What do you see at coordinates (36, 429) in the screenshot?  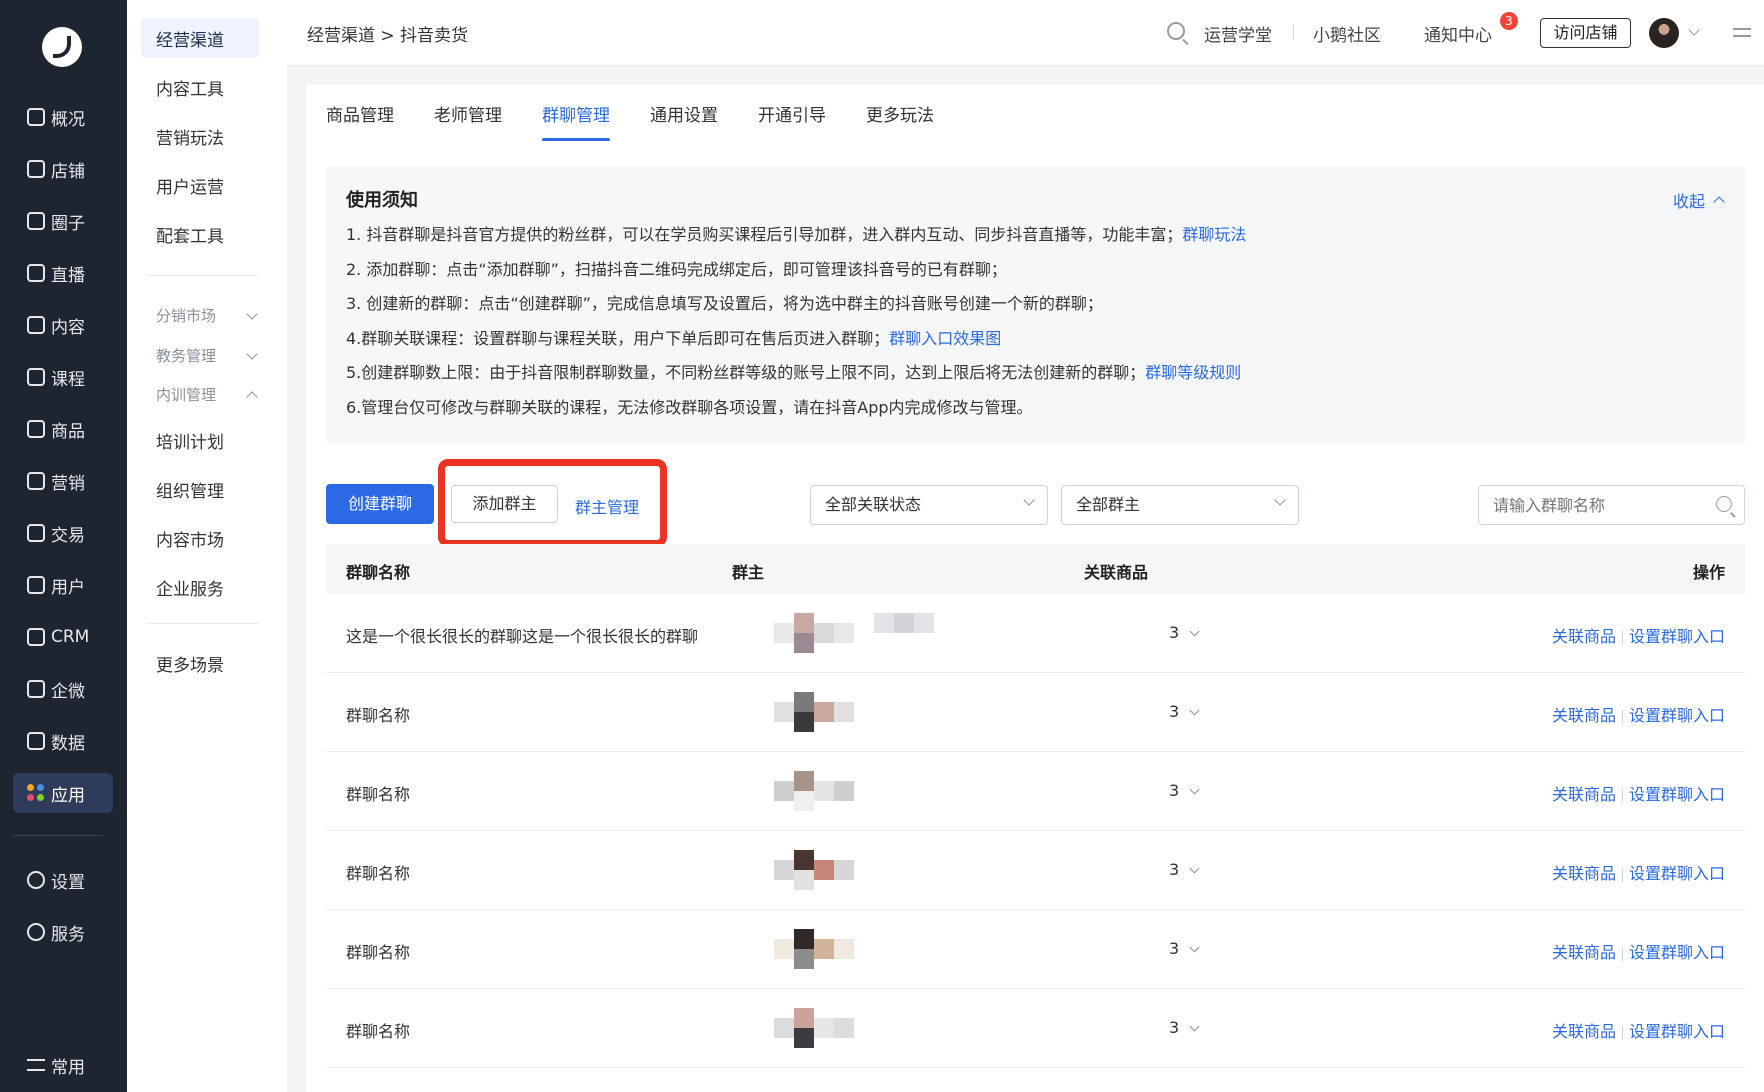 I see `goods-icon` at bounding box center [36, 429].